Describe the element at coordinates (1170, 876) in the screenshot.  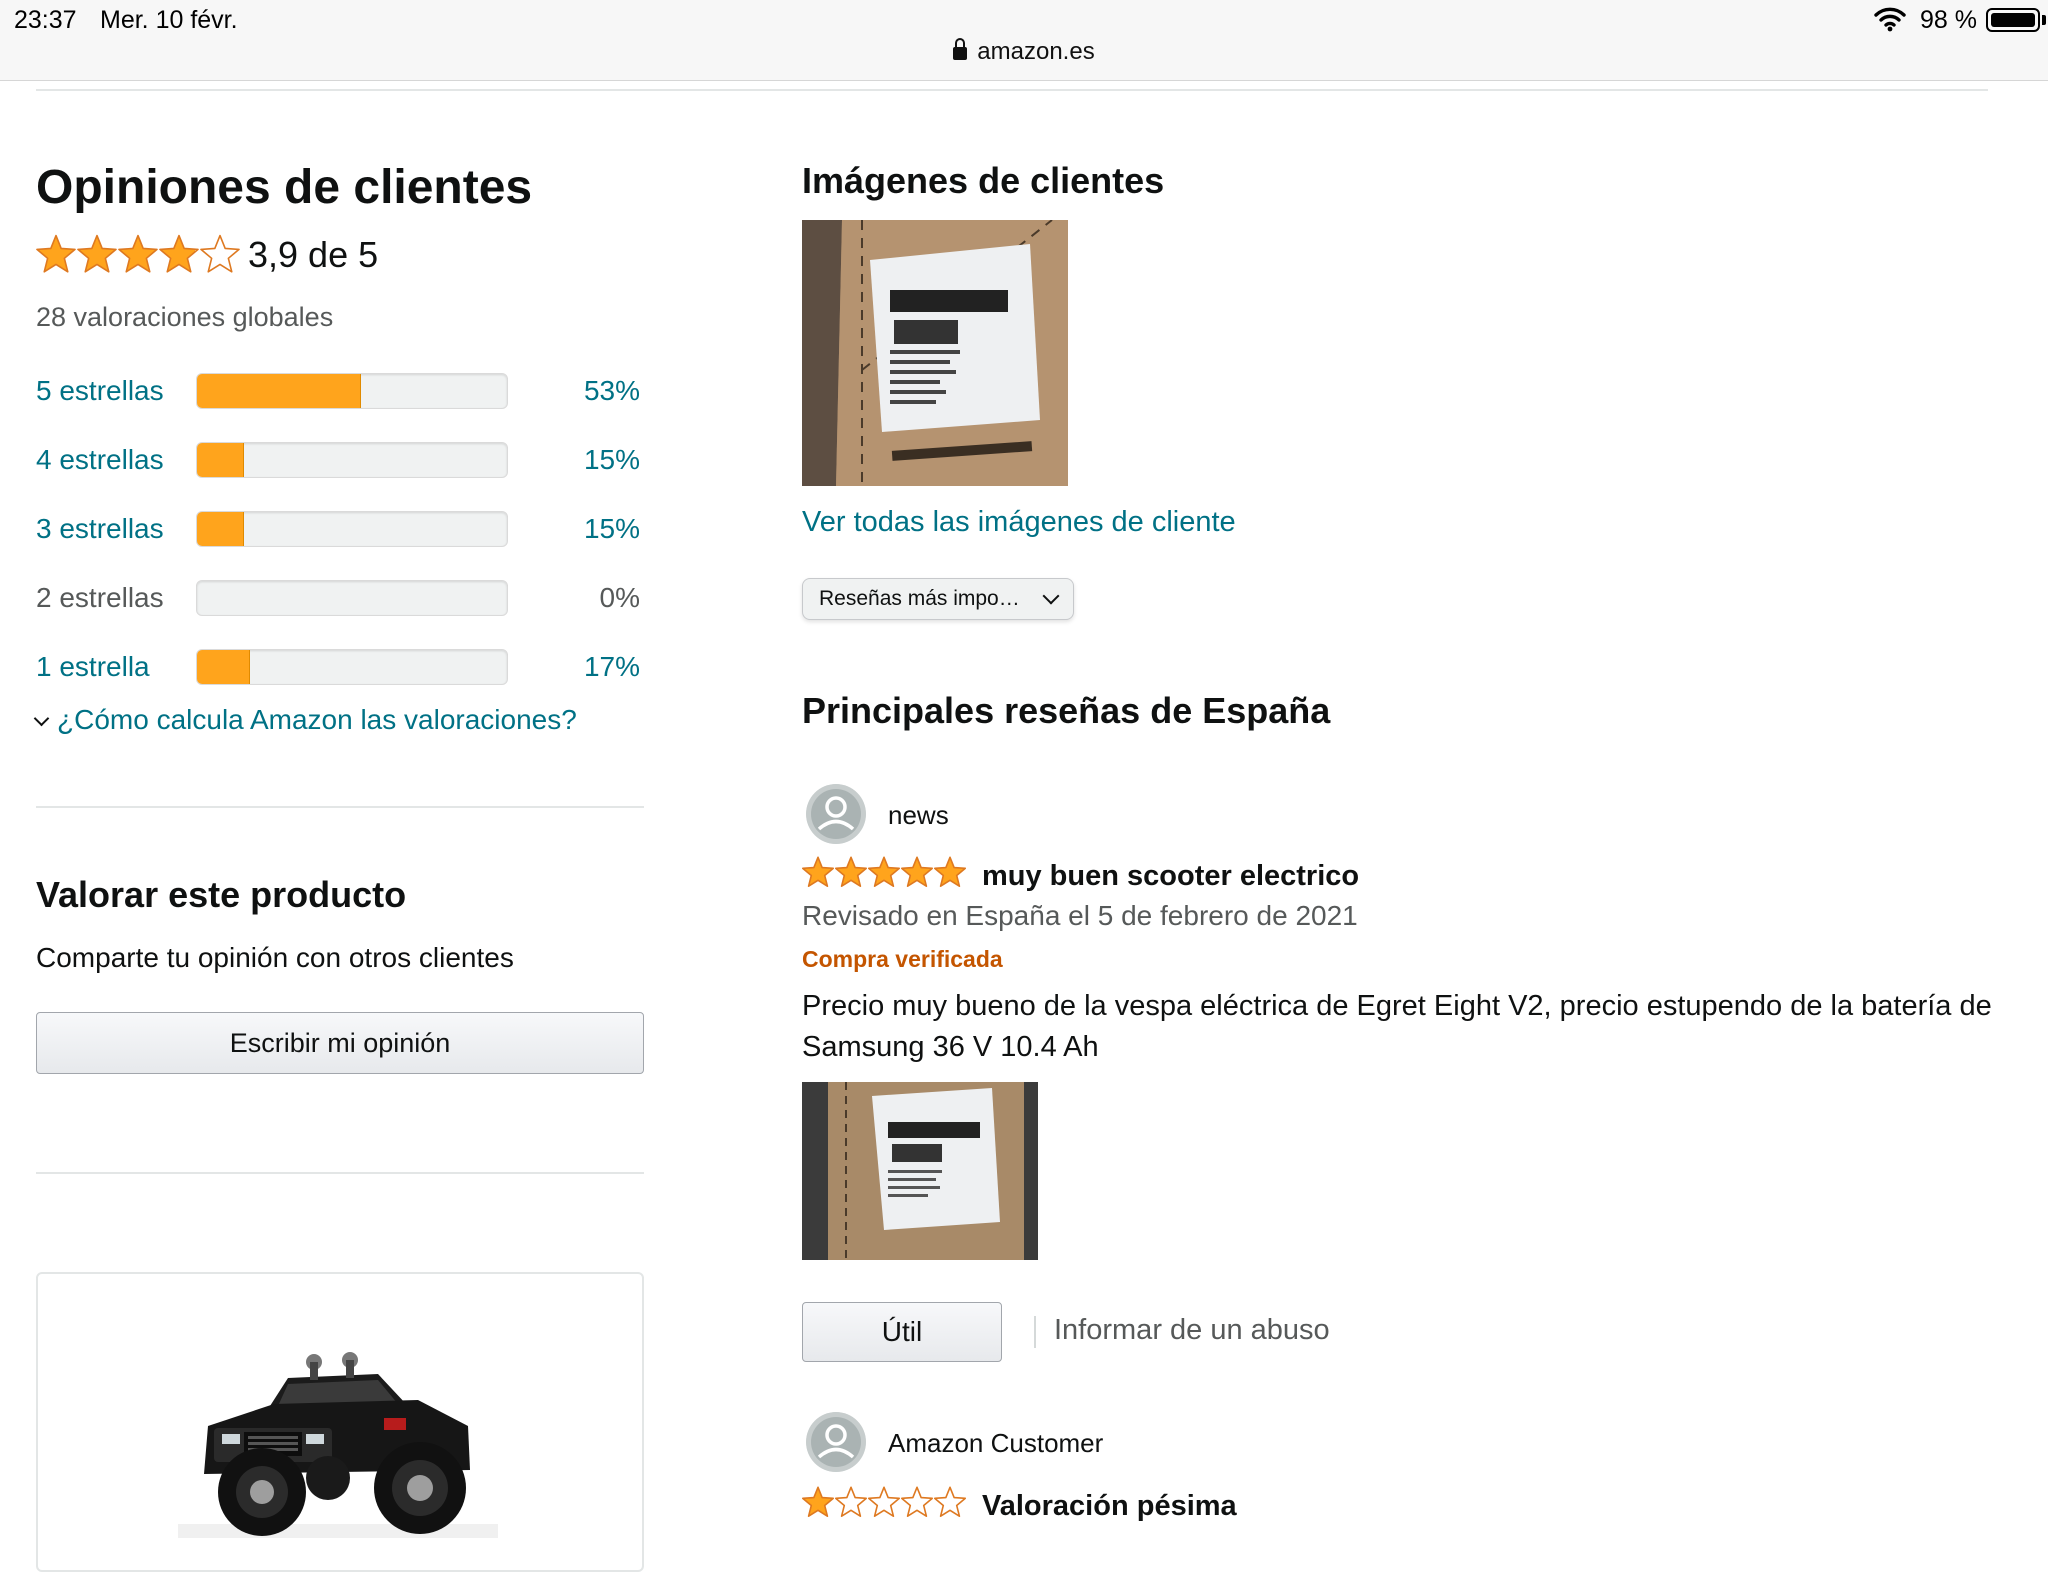
I see `review-title: muy buen scooter electrico` at that location.